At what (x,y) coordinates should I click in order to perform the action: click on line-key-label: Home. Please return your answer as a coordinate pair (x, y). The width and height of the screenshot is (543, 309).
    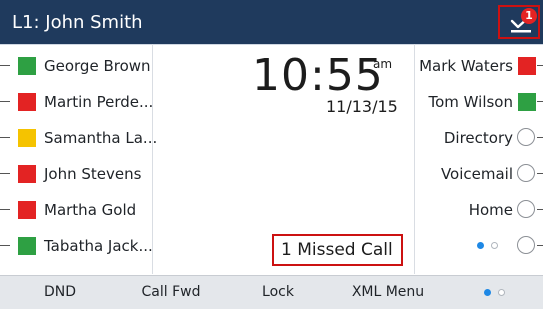
    Looking at the image, I should click on (490, 210).